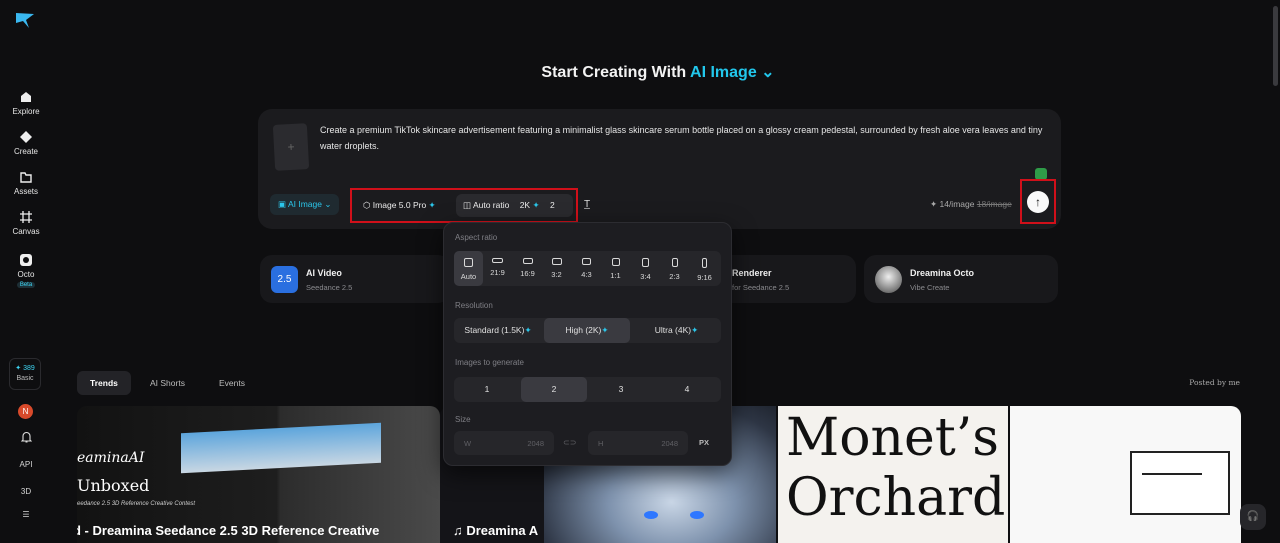 The width and height of the screenshot is (1280, 543). I want to click on size-label: Size, so click(463, 419).